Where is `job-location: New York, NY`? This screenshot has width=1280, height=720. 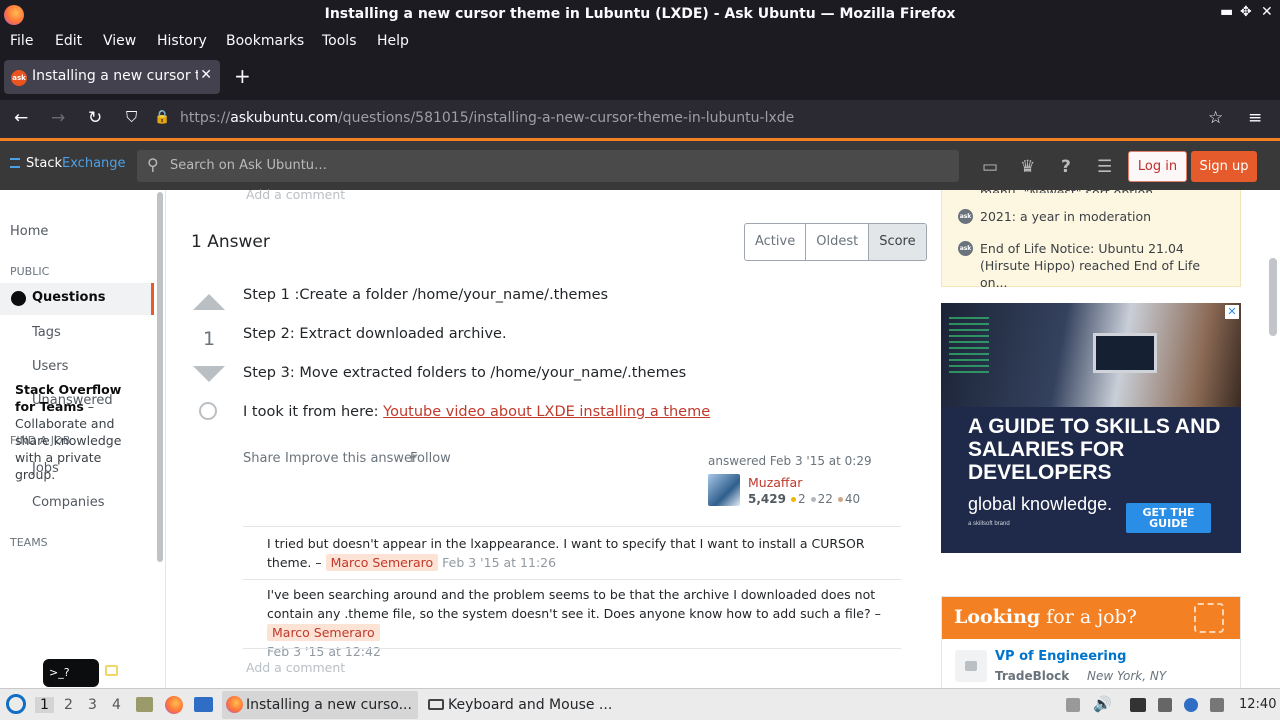
job-location: New York, NY is located at coordinates (1127, 676).